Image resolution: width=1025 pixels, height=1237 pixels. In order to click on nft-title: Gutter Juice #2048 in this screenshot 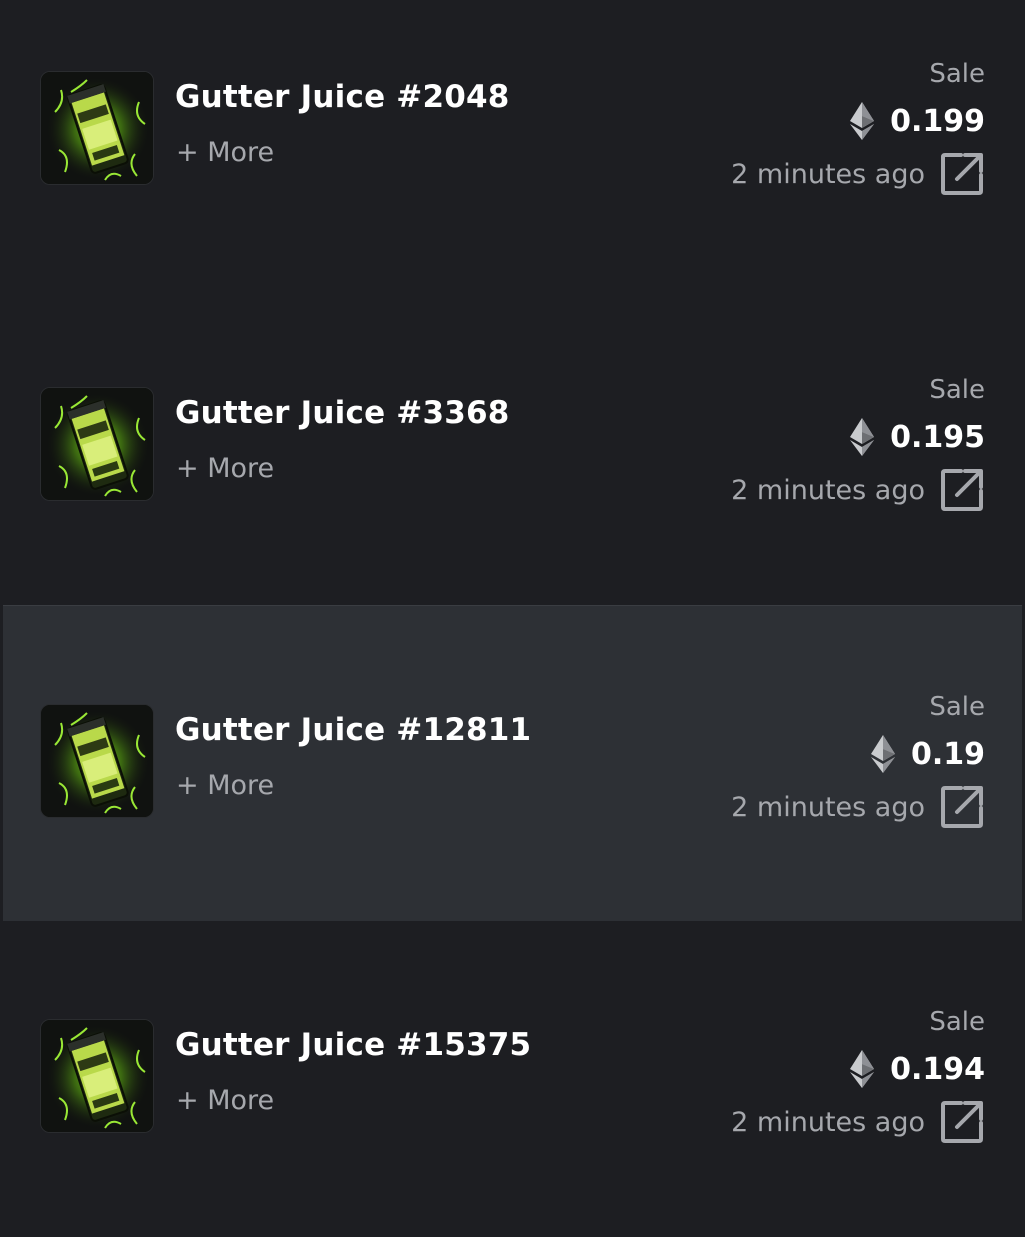, I will do `click(342, 97)`.